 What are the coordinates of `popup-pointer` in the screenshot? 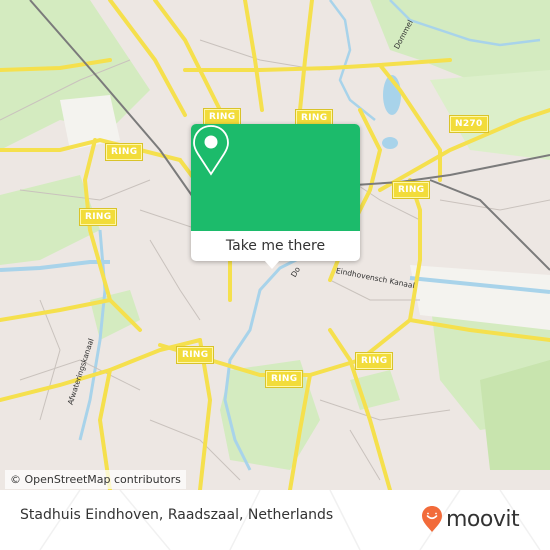 It's located at (272, 264).